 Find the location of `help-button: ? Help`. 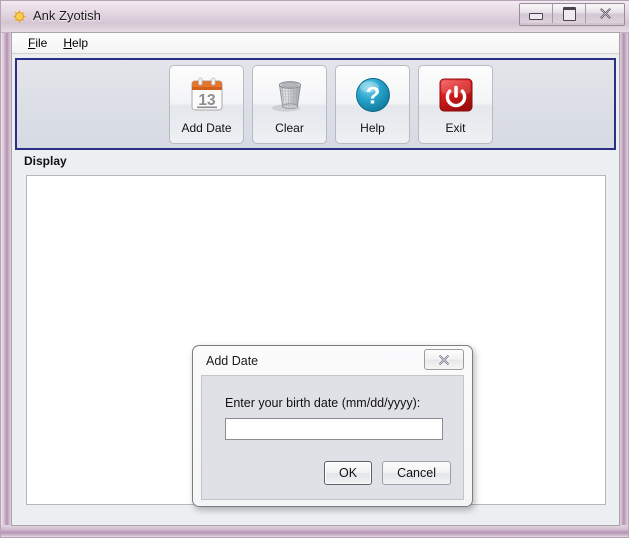

help-button: ? Help is located at coordinates (372, 104).